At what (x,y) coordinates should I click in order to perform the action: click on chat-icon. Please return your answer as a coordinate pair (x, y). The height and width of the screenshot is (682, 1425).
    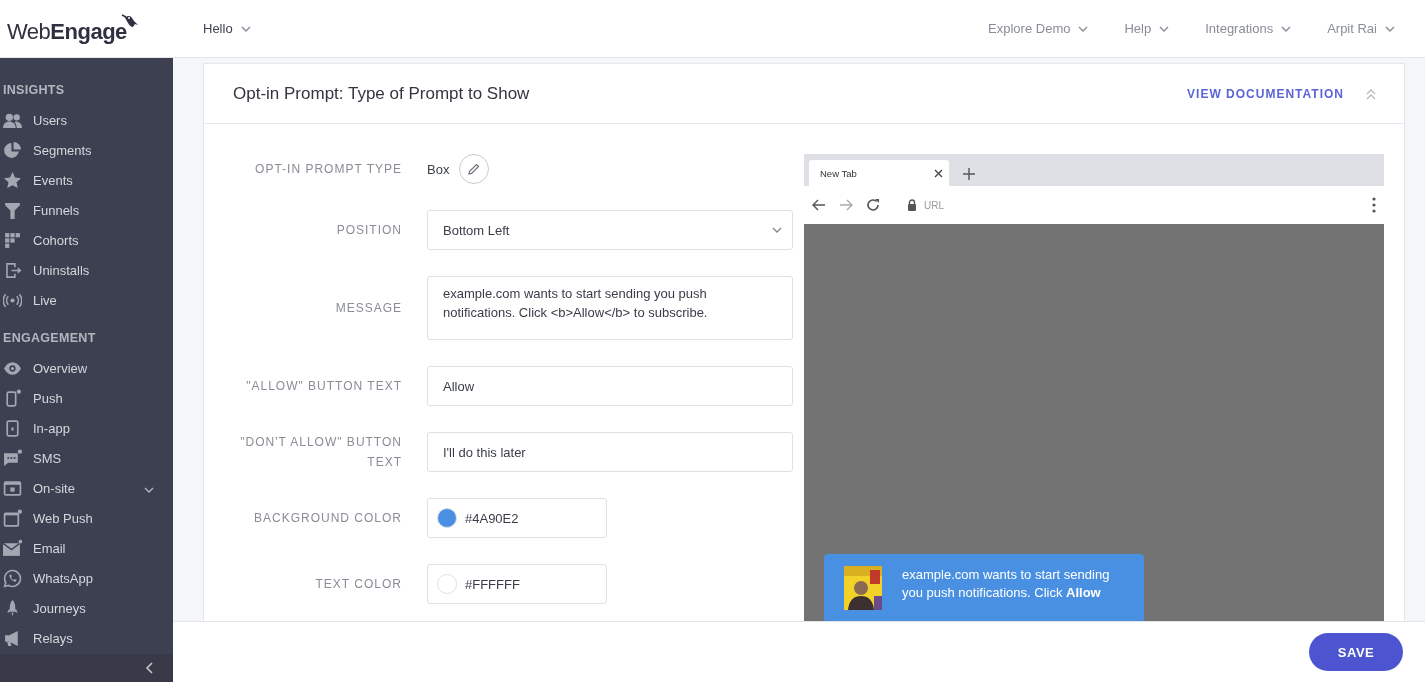
    Looking at the image, I should click on (12, 458).